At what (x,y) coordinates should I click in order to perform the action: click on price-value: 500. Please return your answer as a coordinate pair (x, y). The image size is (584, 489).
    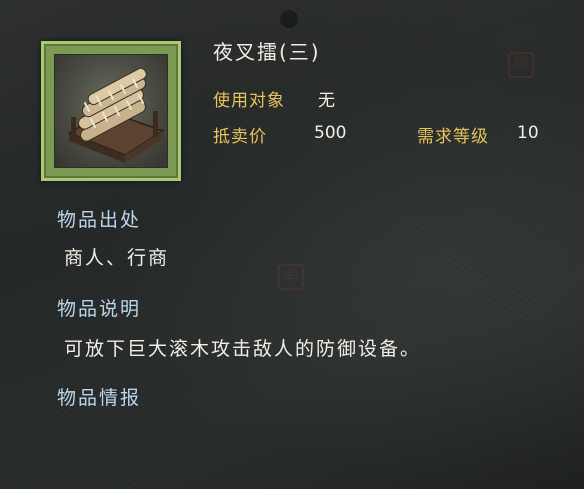
    Looking at the image, I should click on (330, 133).